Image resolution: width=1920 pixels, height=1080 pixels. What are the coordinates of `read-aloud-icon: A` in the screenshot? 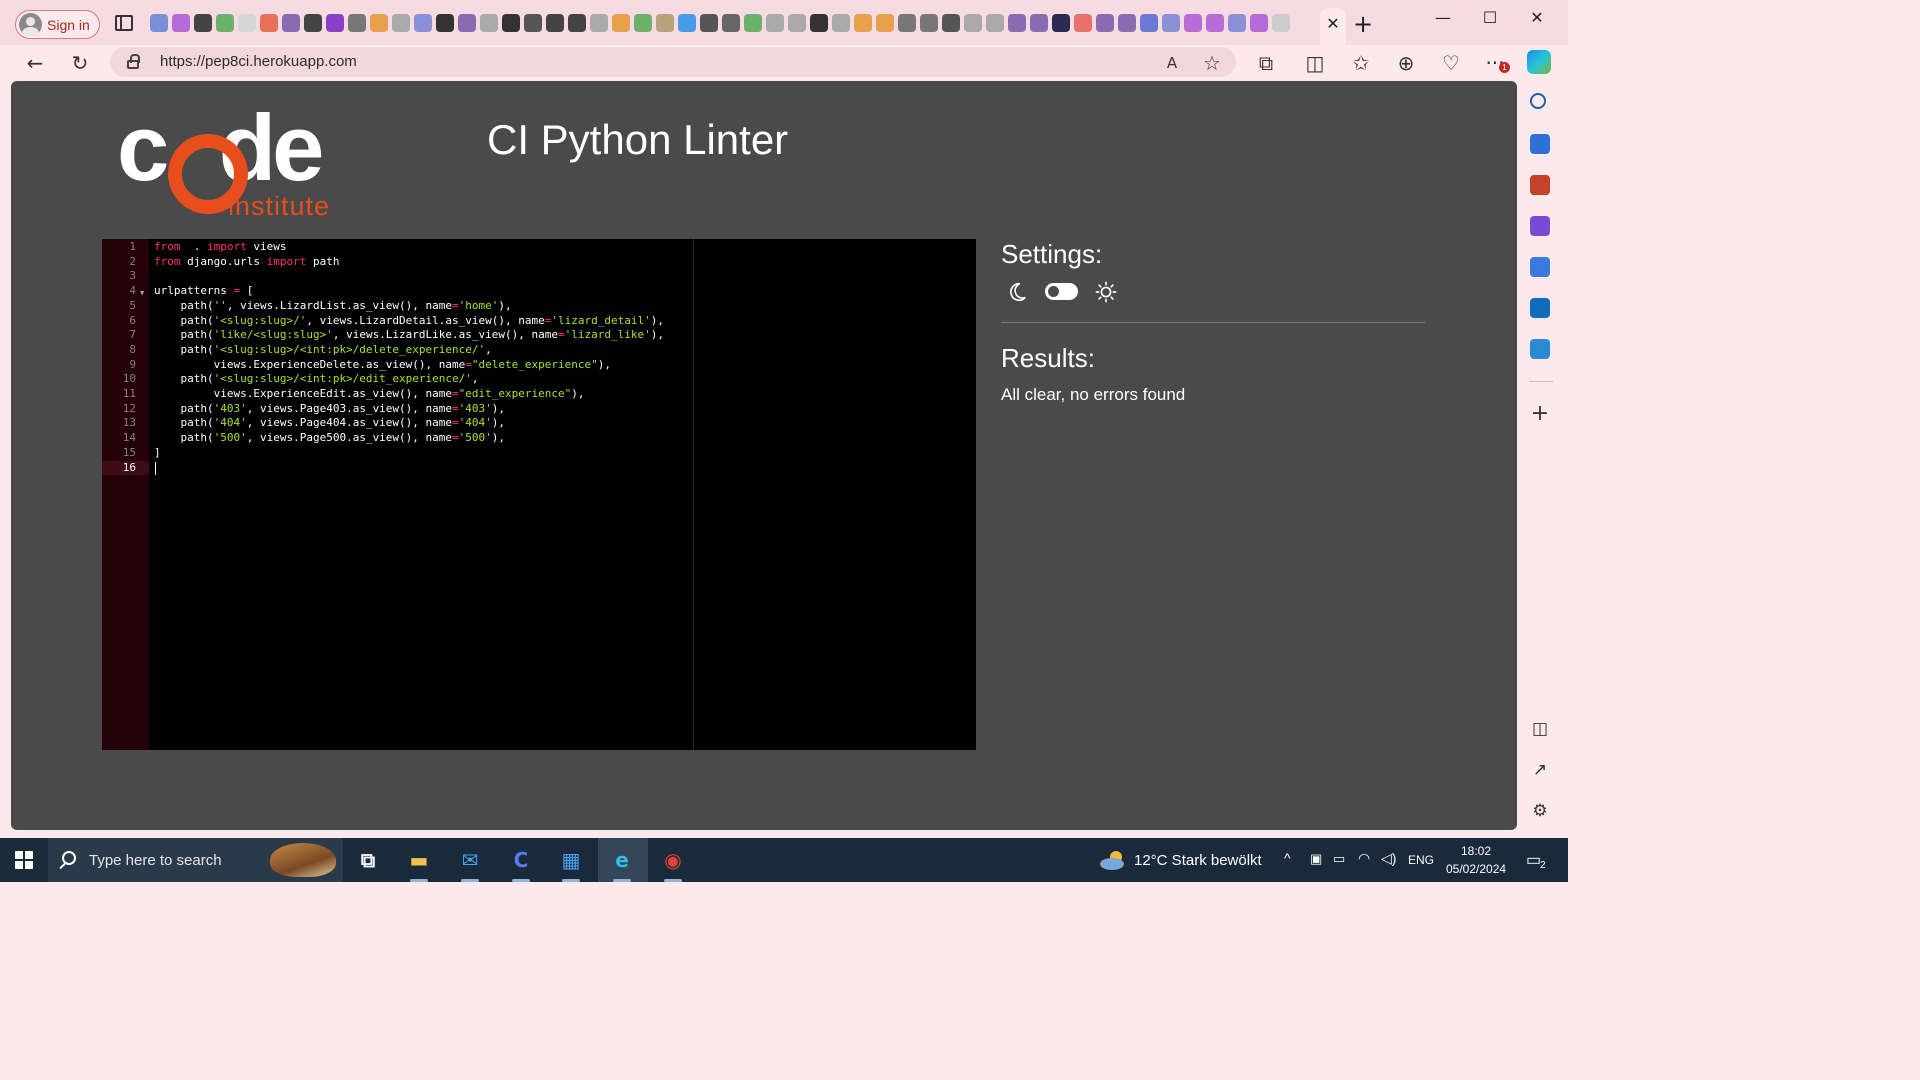 It's located at (1172, 63).